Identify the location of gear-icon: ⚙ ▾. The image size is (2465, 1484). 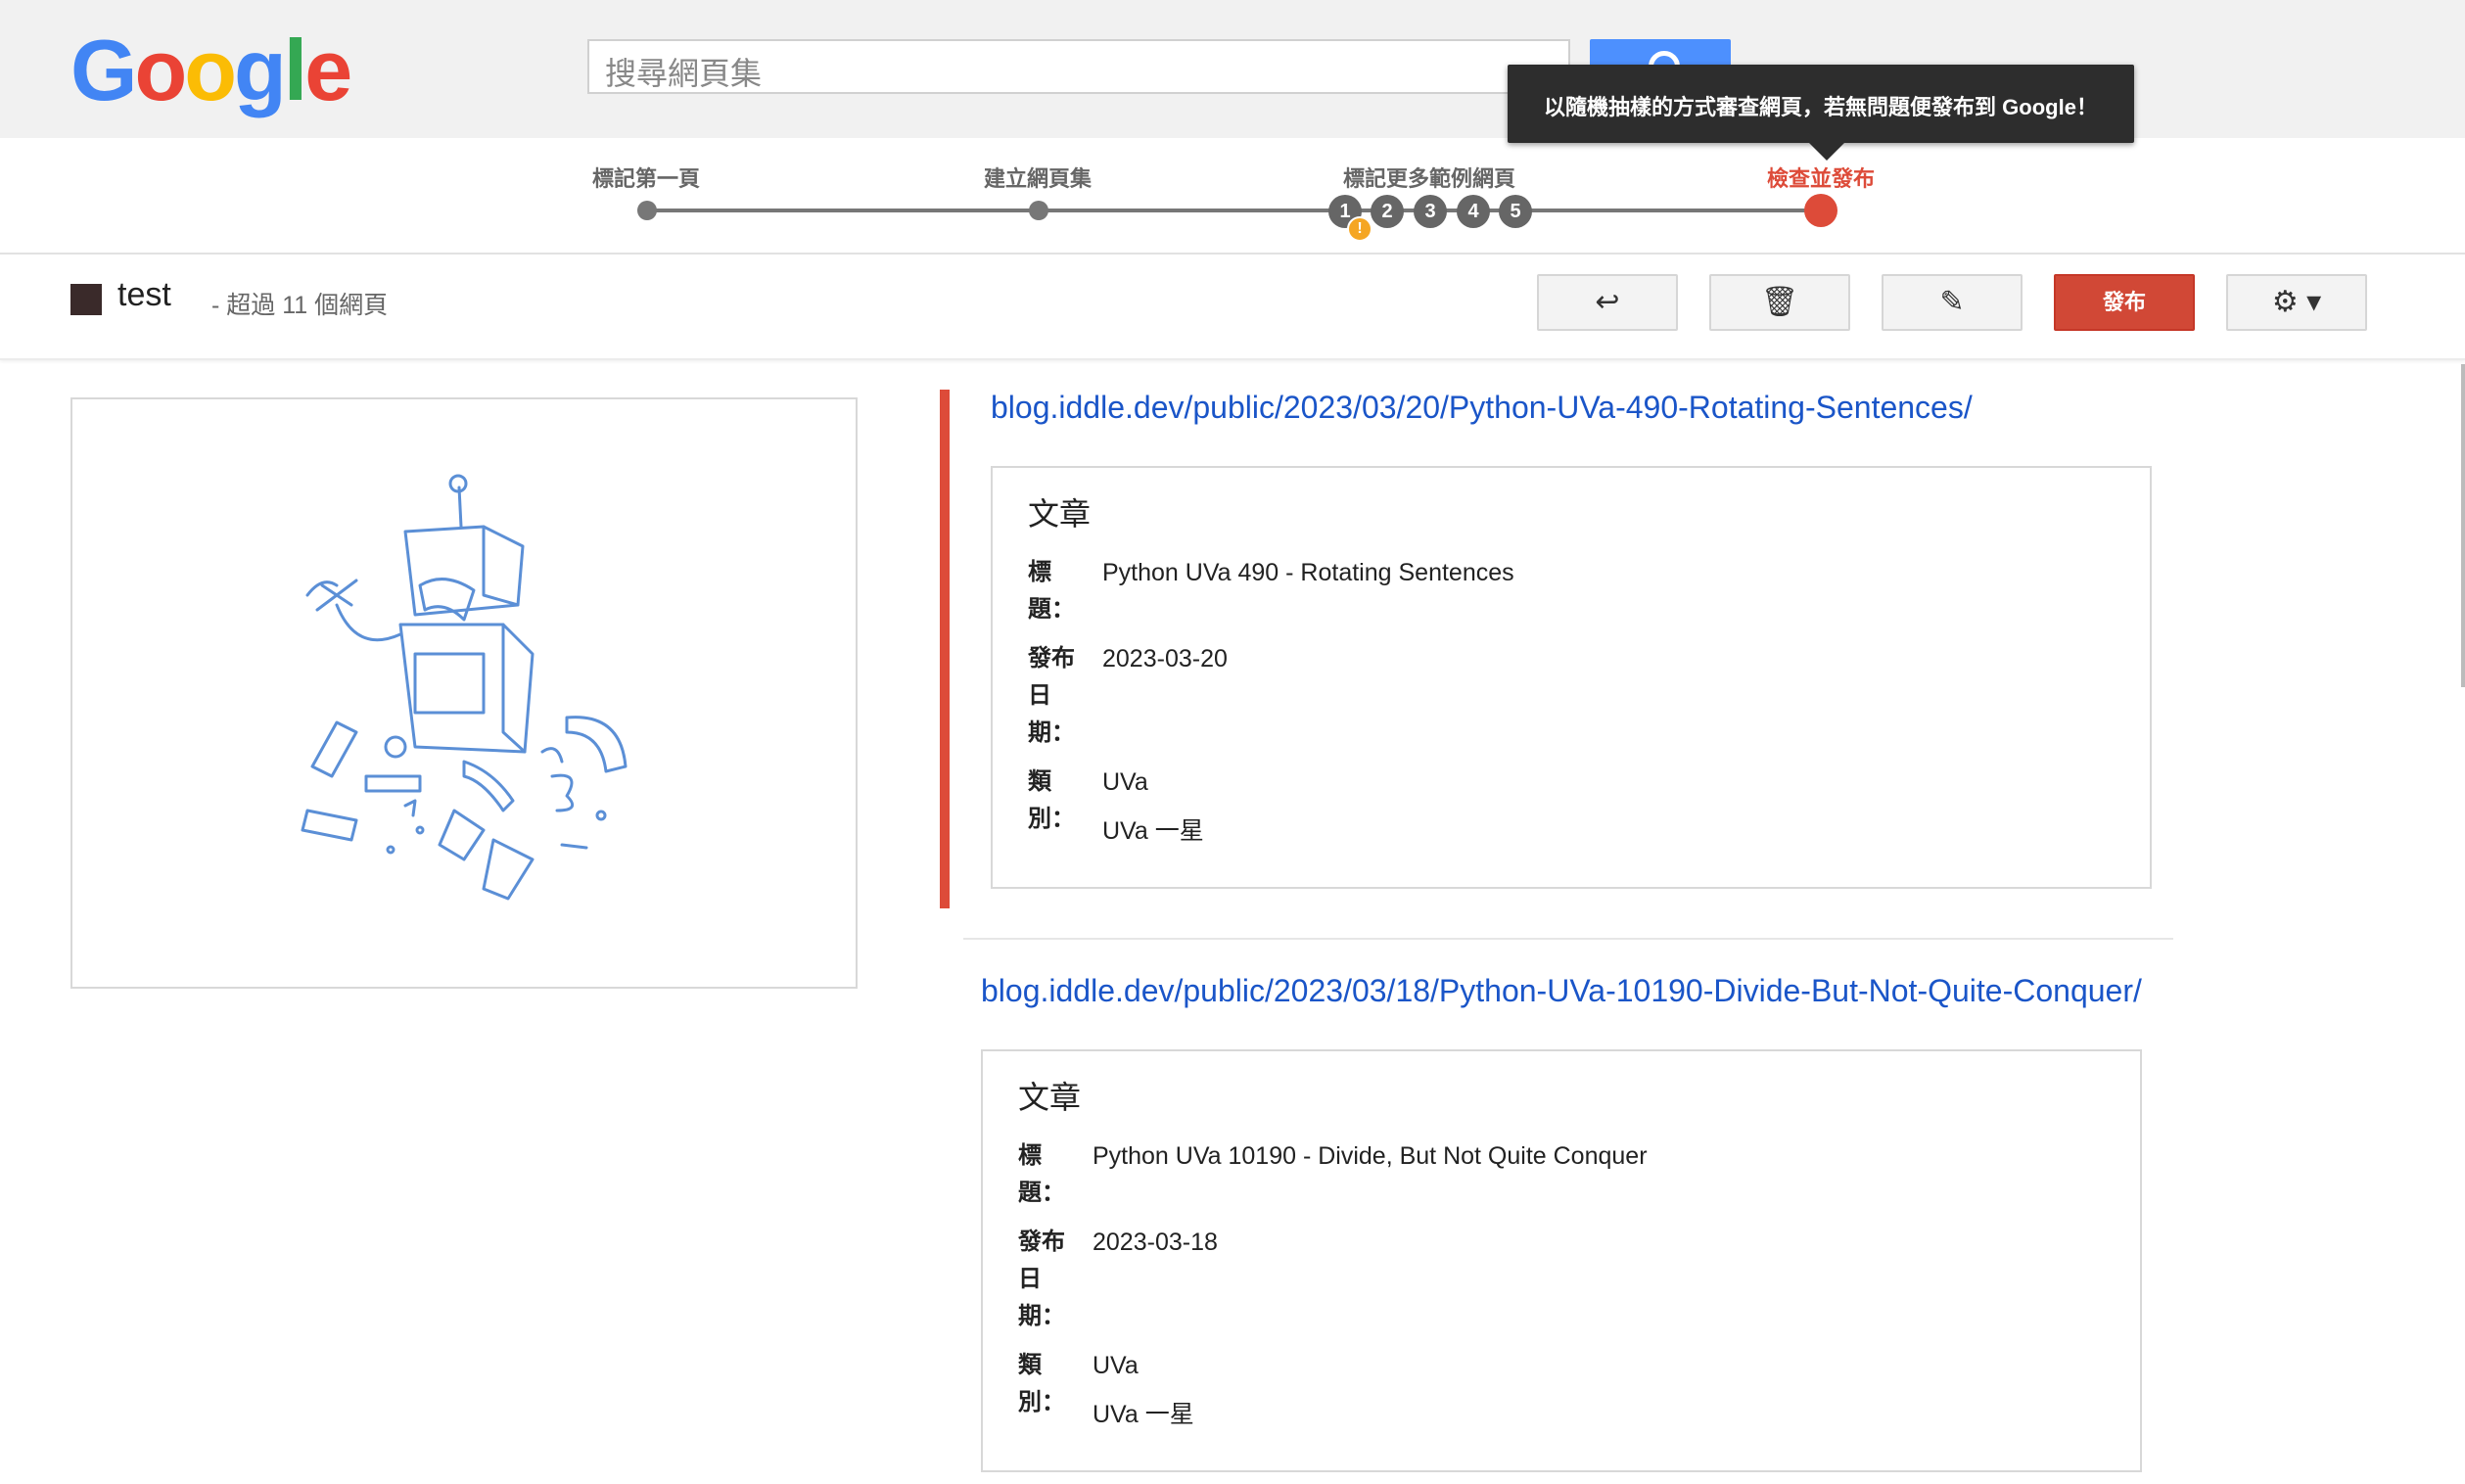
(2296, 302).